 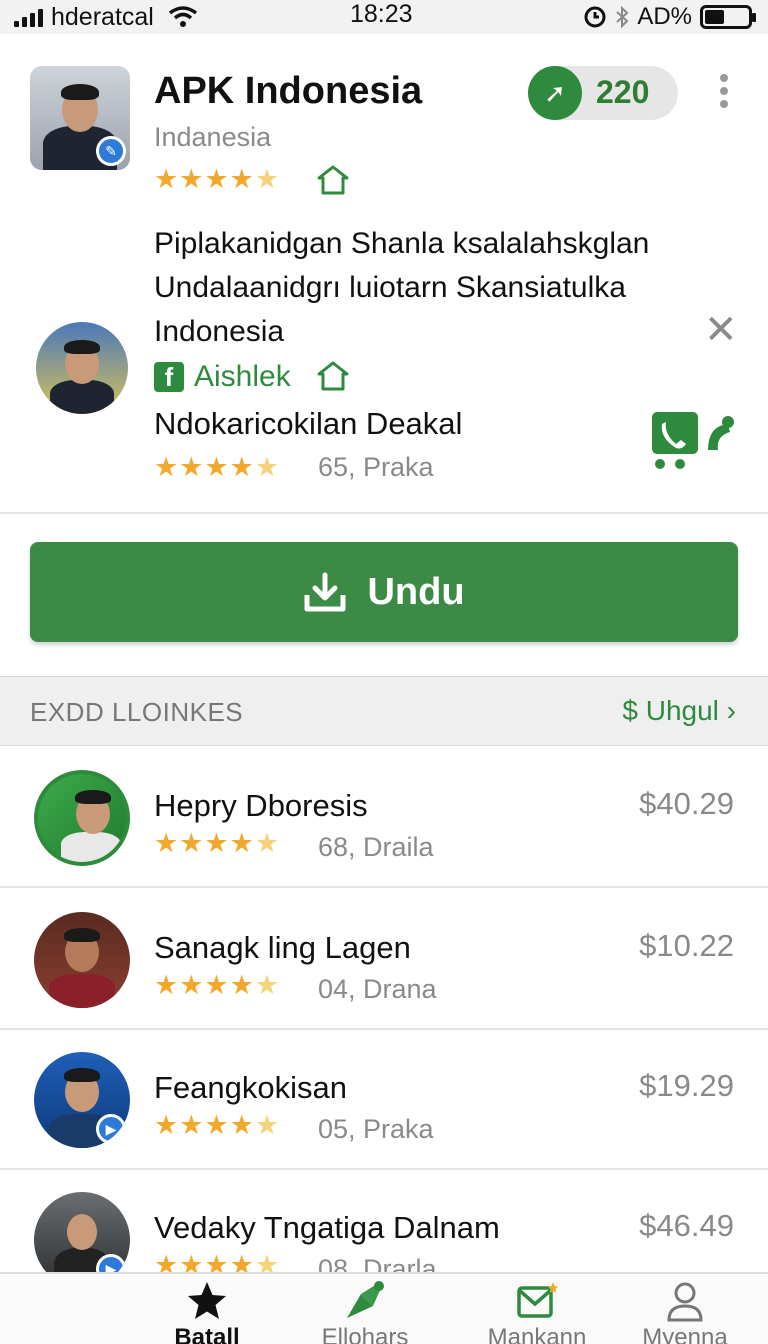 What do you see at coordinates (693, 442) in the screenshot?
I see `phone-call-icon` at bounding box center [693, 442].